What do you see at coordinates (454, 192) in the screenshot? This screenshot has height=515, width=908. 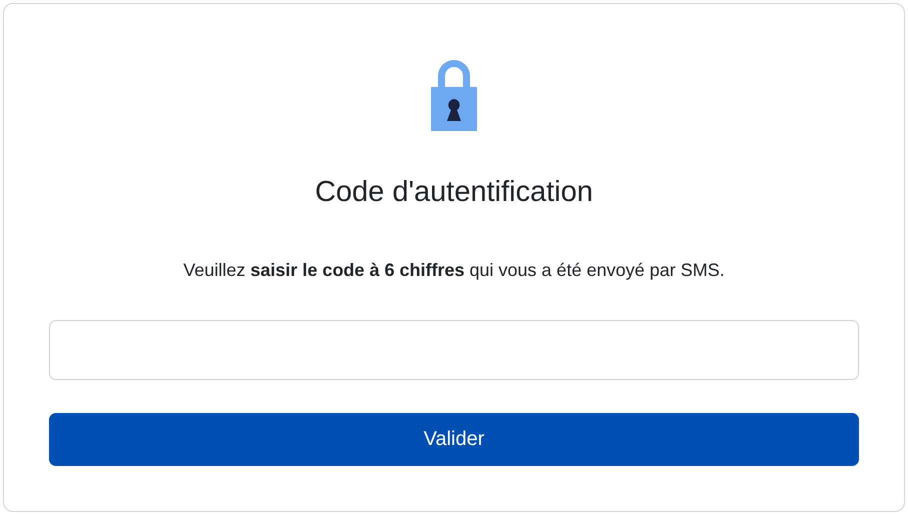 I see `page-title: Code d'autentification` at bounding box center [454, 192].